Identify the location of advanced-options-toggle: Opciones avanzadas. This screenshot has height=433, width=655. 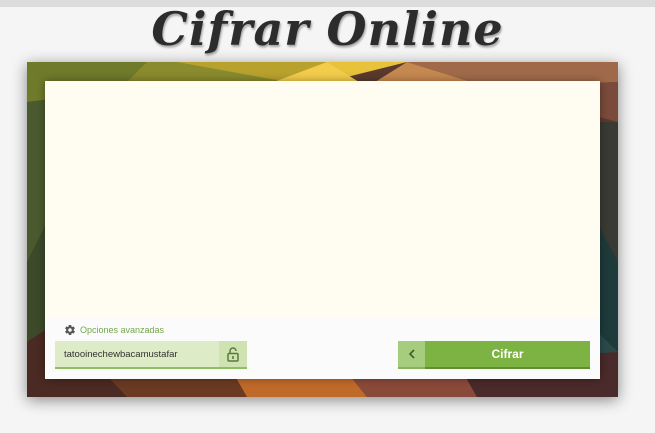
(114, 330).